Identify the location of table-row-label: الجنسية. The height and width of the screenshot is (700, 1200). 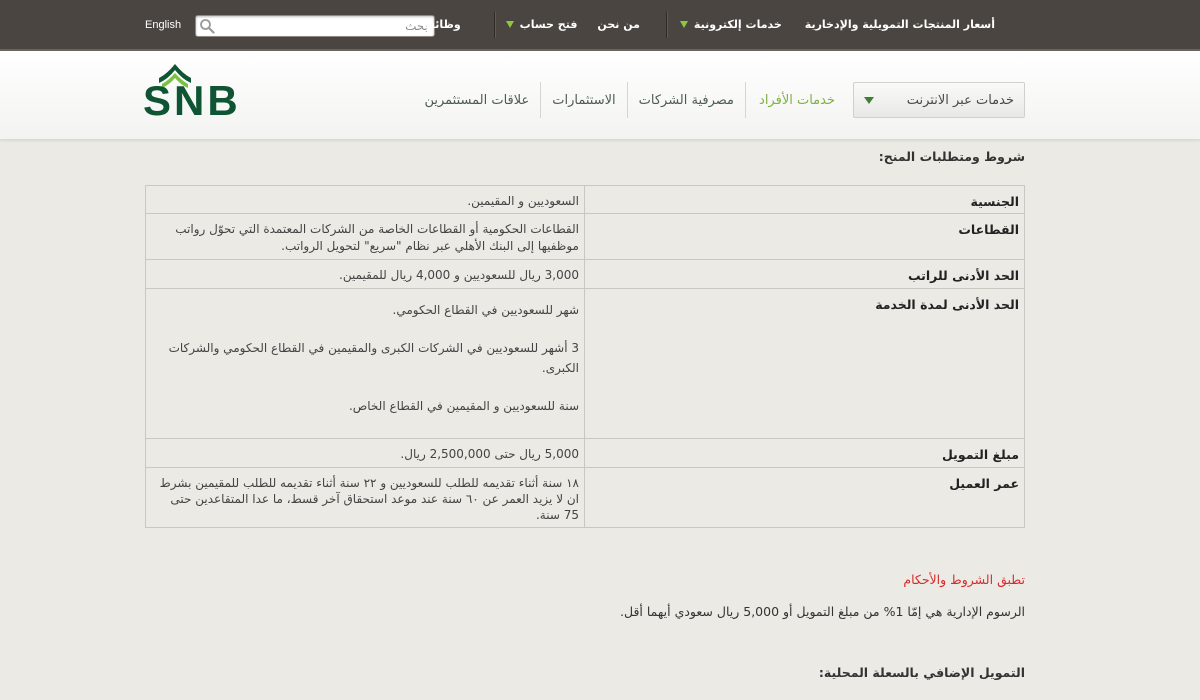
(804, 199).